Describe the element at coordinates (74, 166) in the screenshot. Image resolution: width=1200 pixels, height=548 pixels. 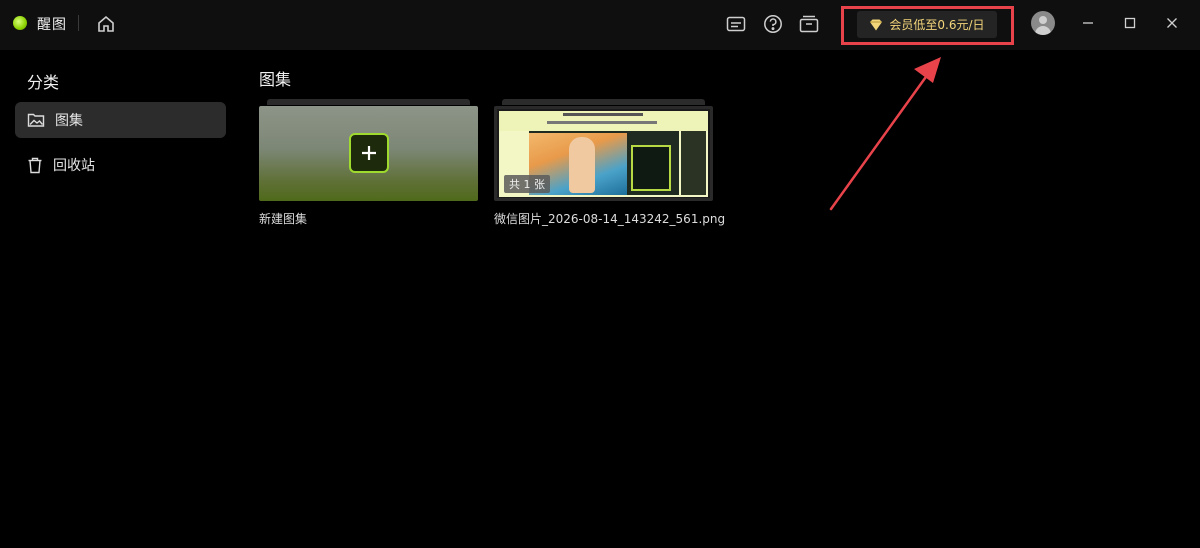
I see `sidebar-item-label: 回收站` at that location.